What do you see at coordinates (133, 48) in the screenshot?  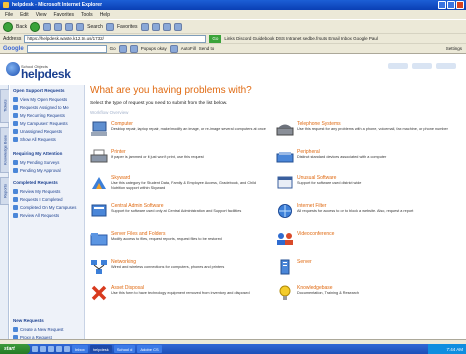 I see `google-pagerank-icon` at bounding box center [133, 48].